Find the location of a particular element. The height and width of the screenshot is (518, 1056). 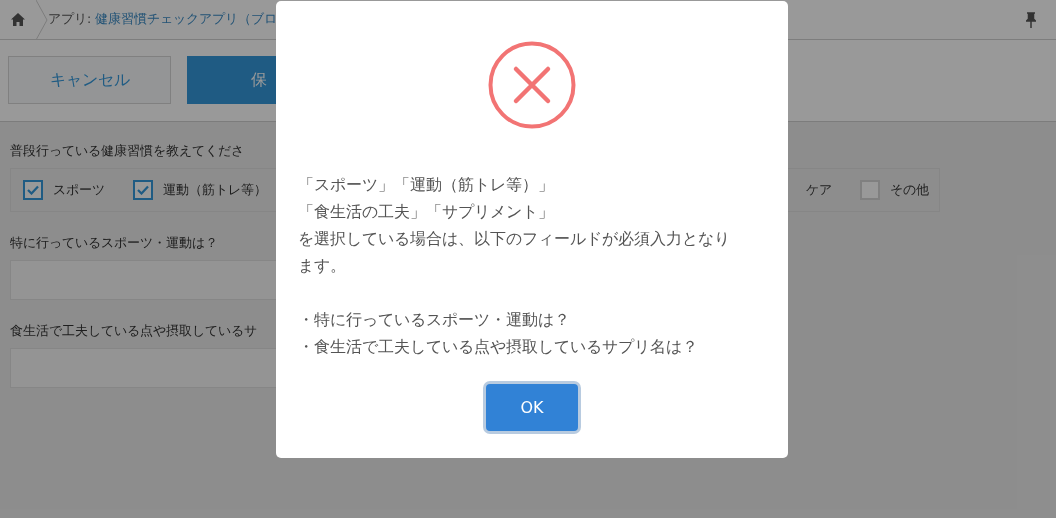

message-text: 「食生活の工夫」「サプリメント」 is located at coordinates (426, 212).